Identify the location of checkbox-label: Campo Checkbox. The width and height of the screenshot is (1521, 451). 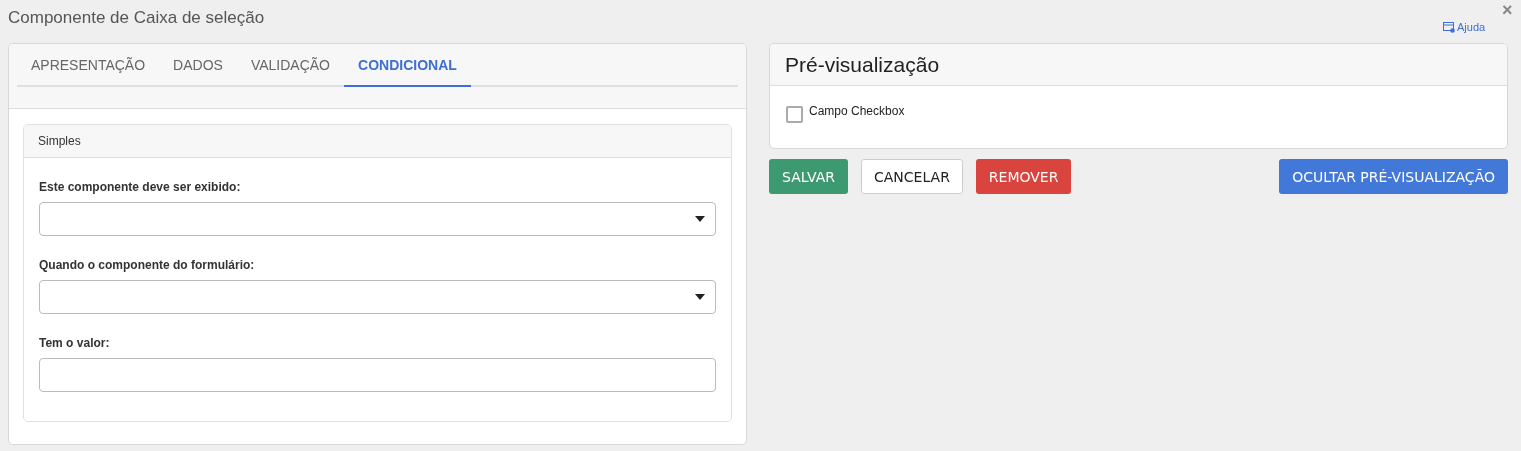
(857, 111).